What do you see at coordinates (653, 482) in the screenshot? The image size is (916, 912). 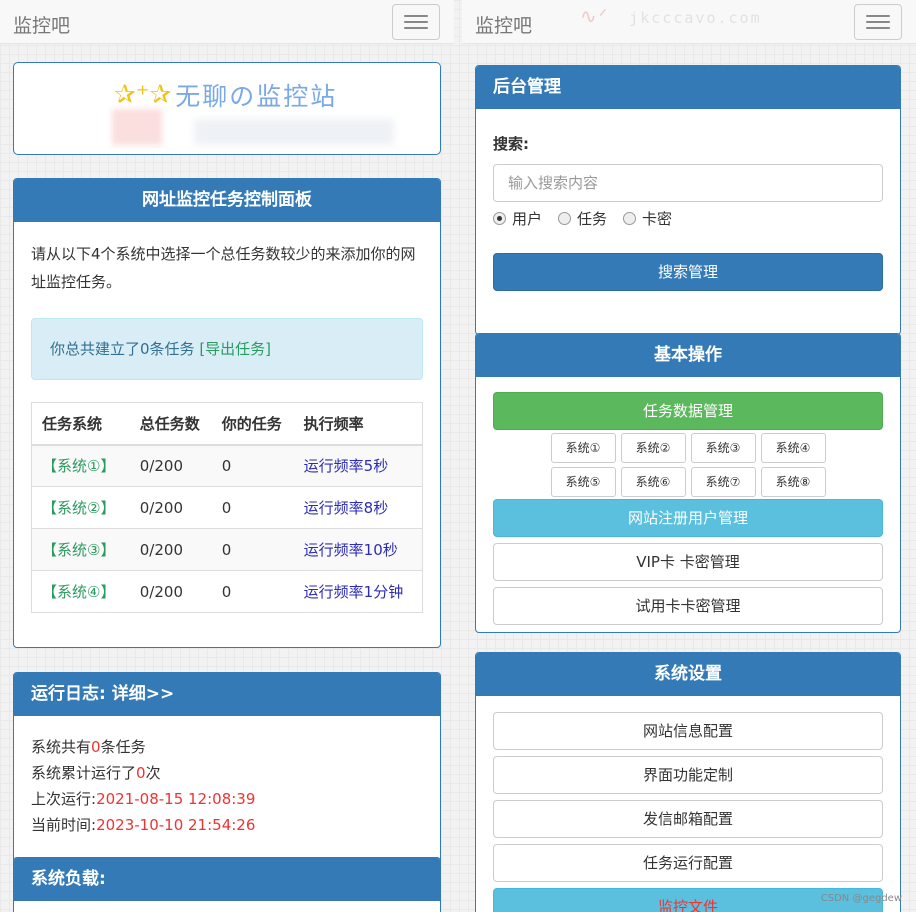 I see `system-button: 系统⑥` at bounding box center [653, 482].